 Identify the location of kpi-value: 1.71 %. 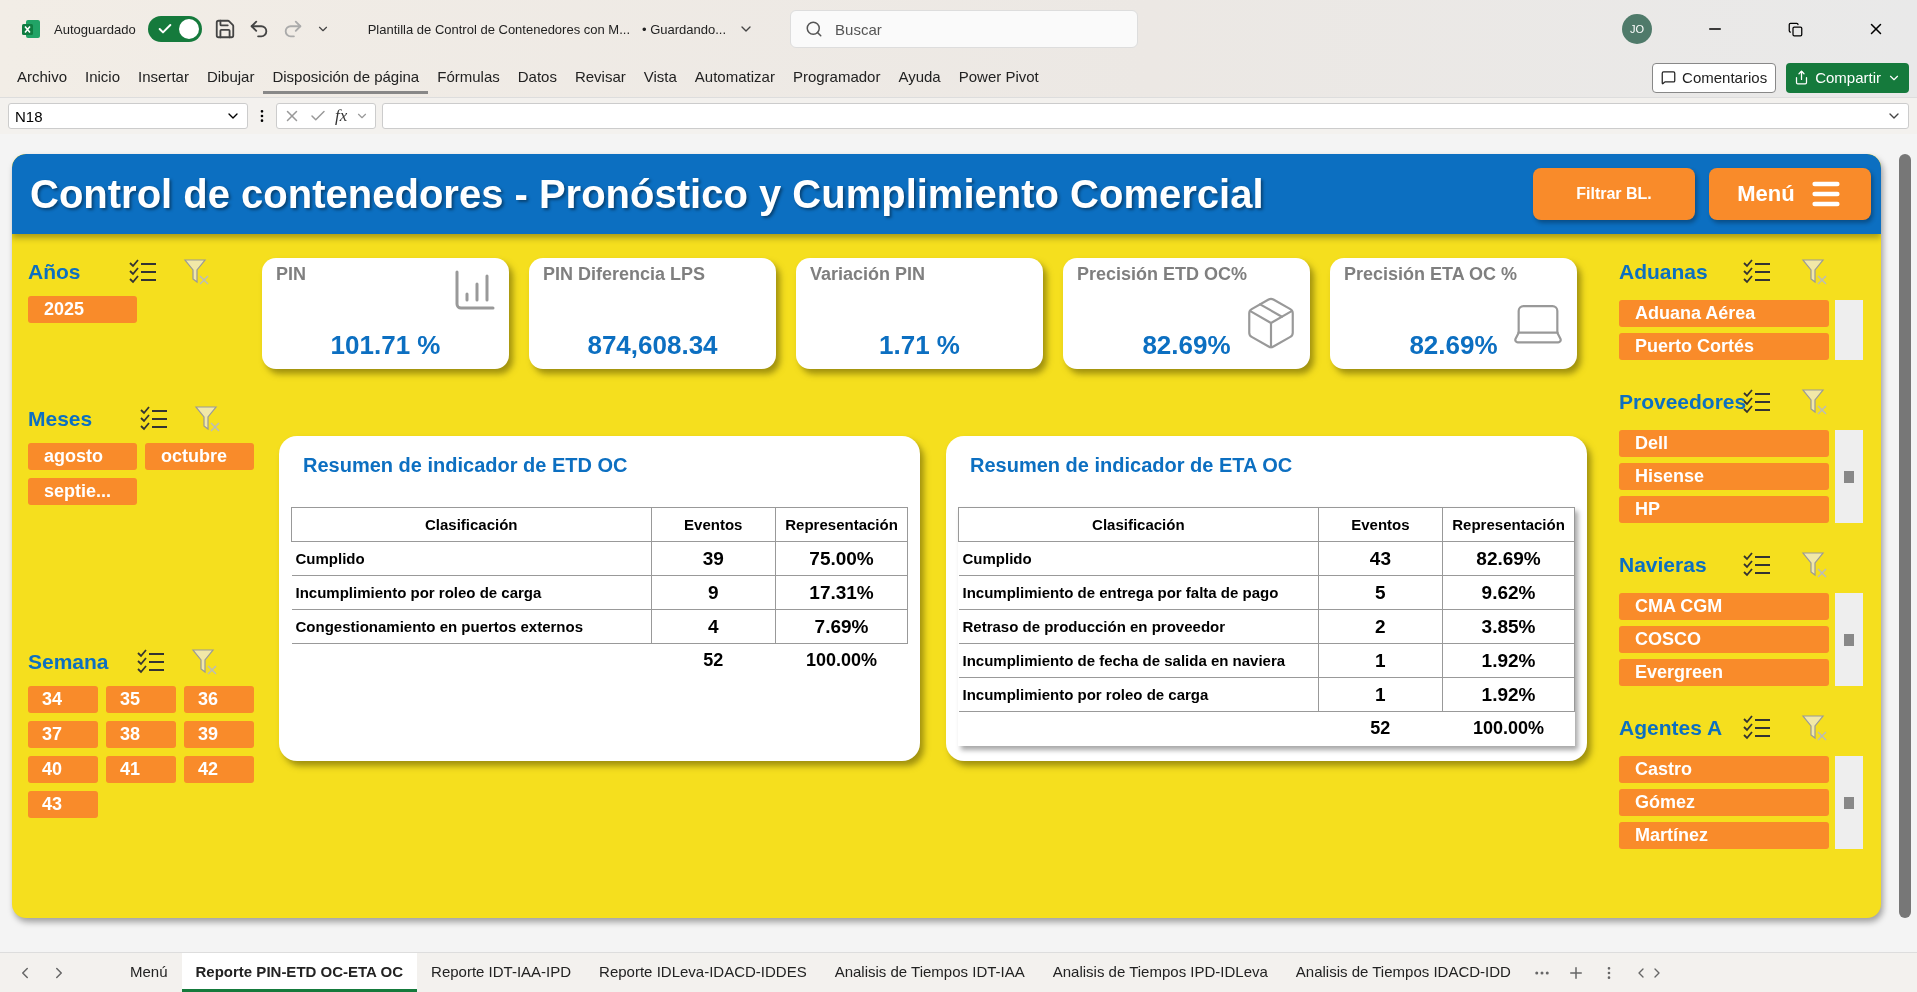
(919, 345).